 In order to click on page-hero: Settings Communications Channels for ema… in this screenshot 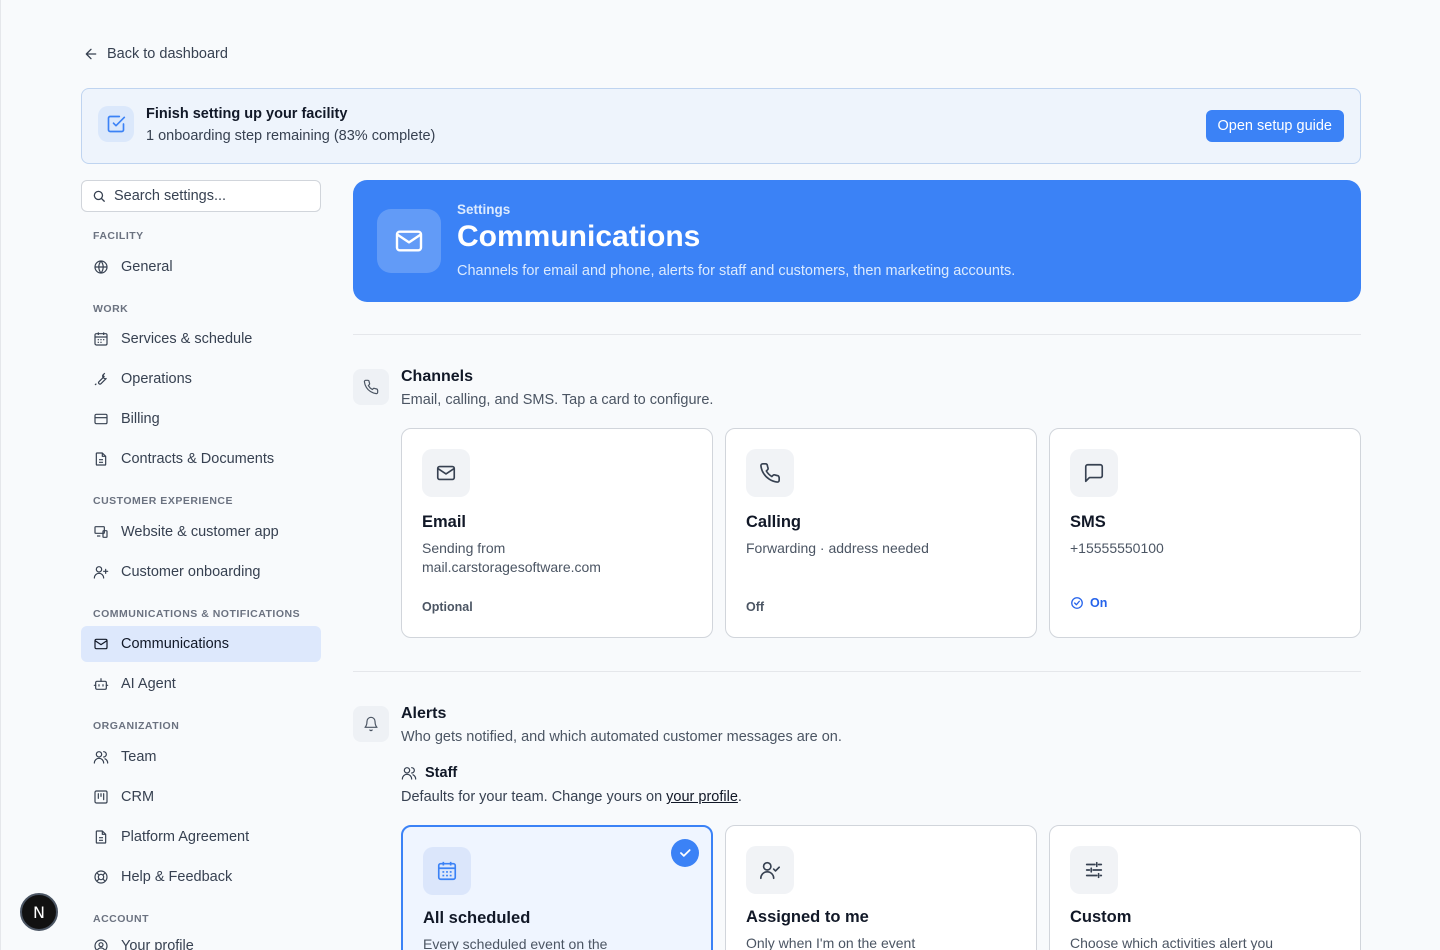, I will do `click(857, 241)`.